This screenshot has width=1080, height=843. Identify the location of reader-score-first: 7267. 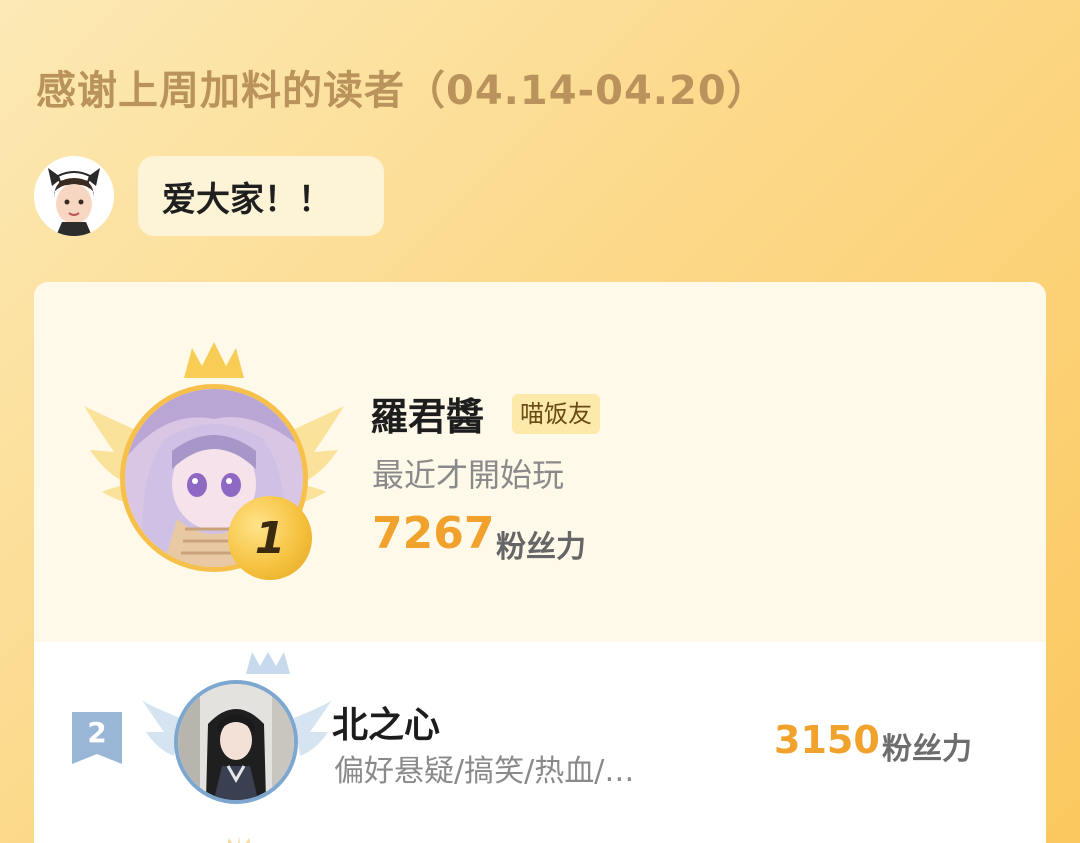
(433, 533).